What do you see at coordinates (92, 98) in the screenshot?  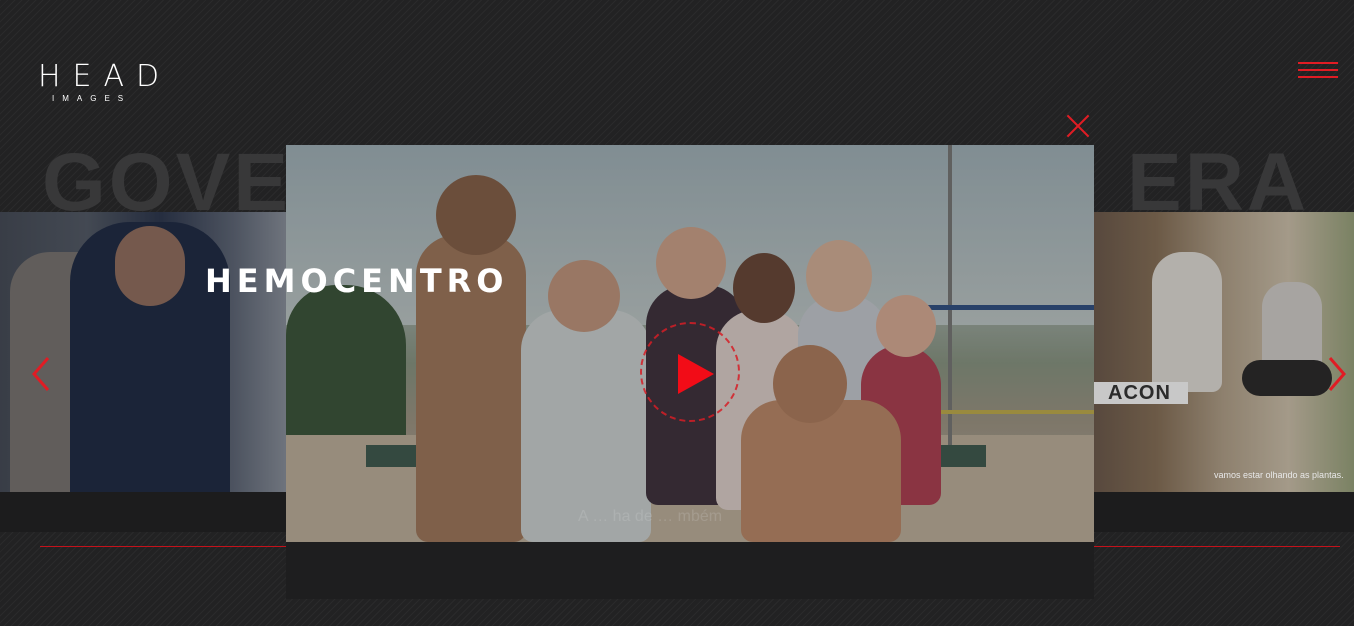 I see `logo-subtext: IMAGES` at bounding box center [92, 98].